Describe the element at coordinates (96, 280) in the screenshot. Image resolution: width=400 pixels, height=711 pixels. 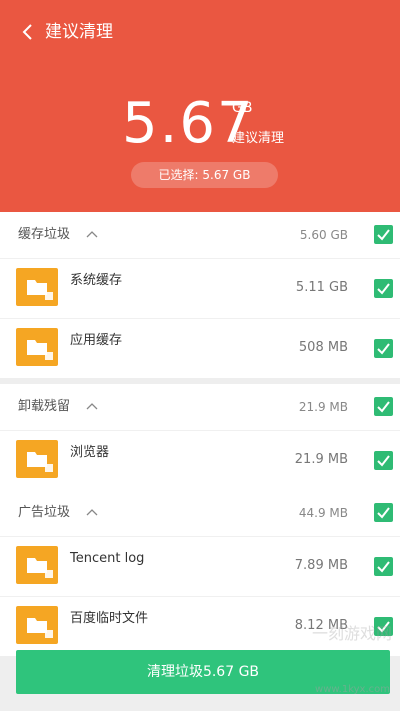
I see `item-name: 系统缓存` at that location.